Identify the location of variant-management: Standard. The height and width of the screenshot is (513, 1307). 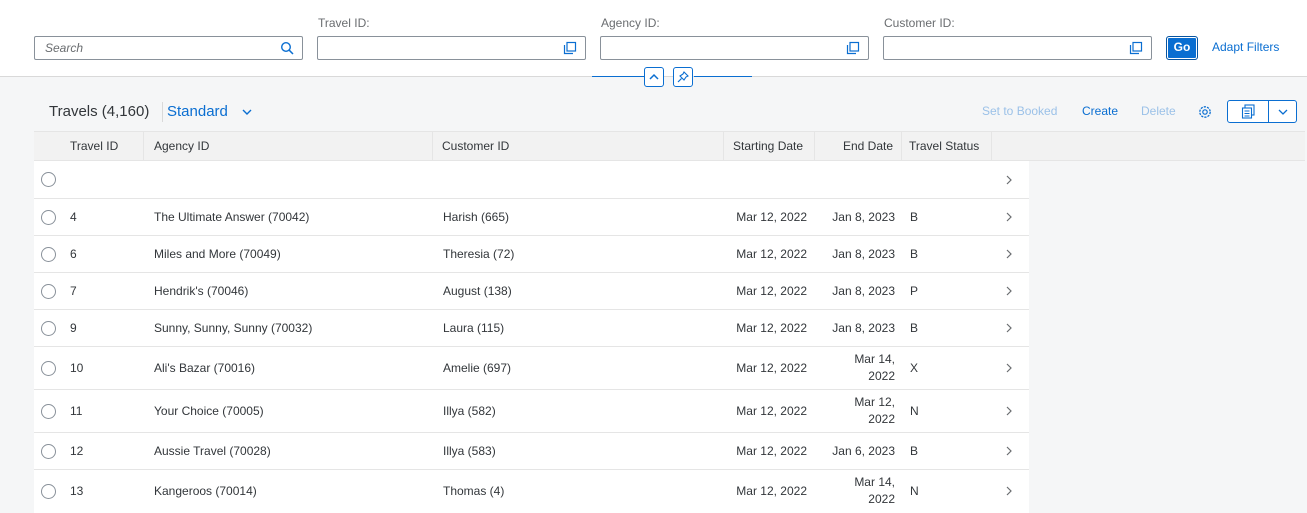
(197, 111).